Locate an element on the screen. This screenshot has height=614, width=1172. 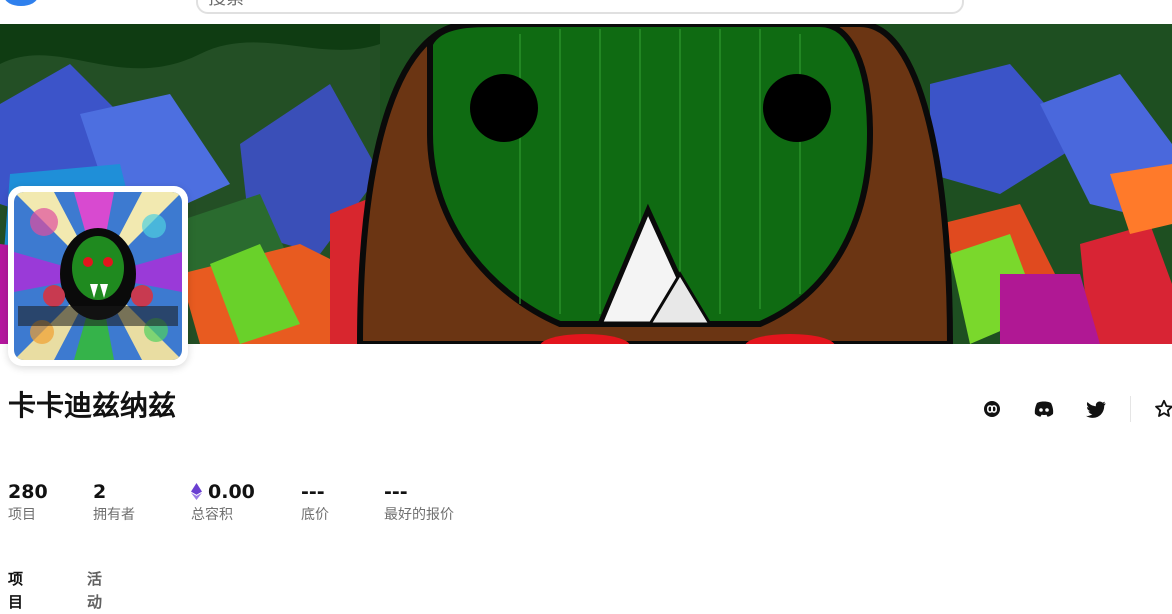
stat-label: 拥有者 is located at coordinates (114, 515).